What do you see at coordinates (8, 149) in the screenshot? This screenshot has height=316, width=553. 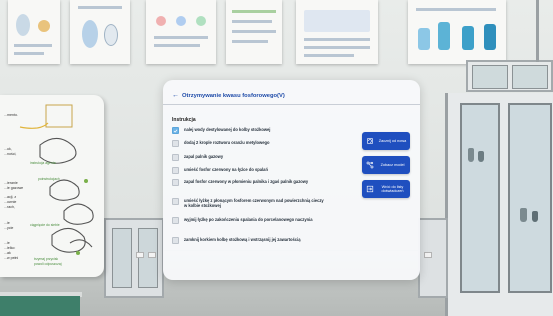 I see `guide-text: ...uk,` at bounding box center [8, 149].